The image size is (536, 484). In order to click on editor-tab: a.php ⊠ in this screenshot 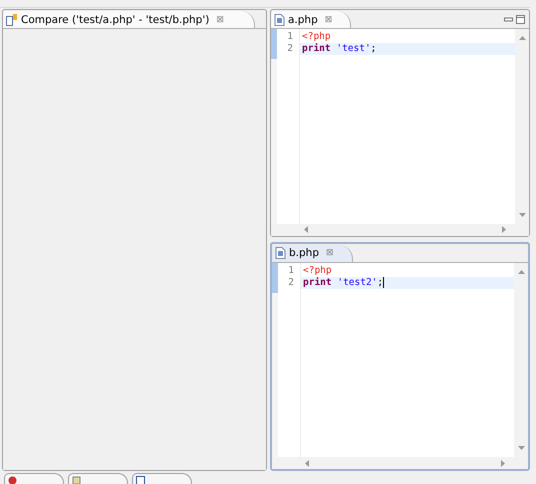, I will do `click(311, 19)`.